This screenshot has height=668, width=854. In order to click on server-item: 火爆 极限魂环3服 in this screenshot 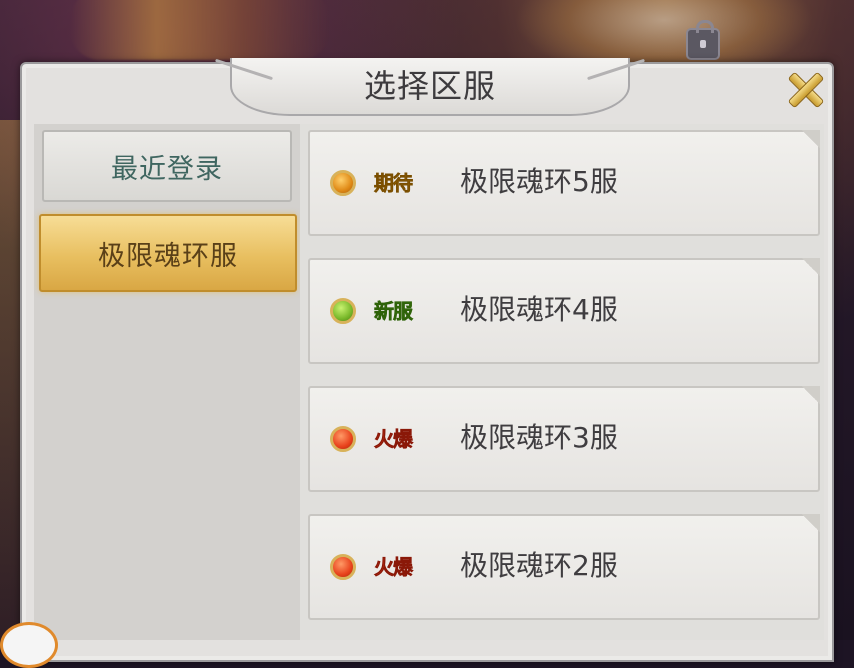, I will do `click(564, 439)`.